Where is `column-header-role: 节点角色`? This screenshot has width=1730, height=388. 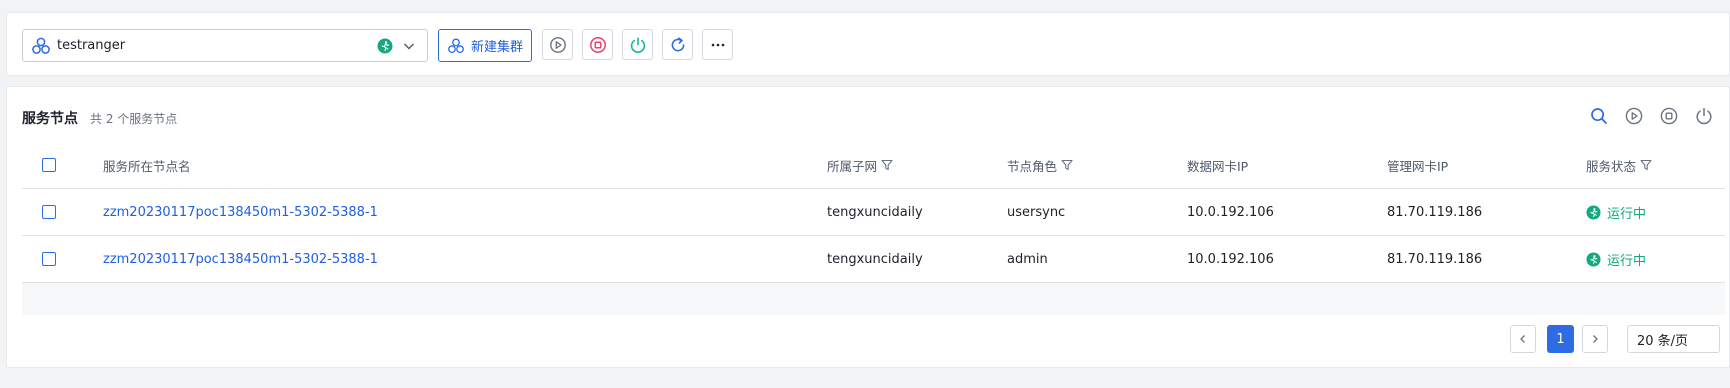 column-header-role: 节点角色 is located at coordinates (1040, 165).